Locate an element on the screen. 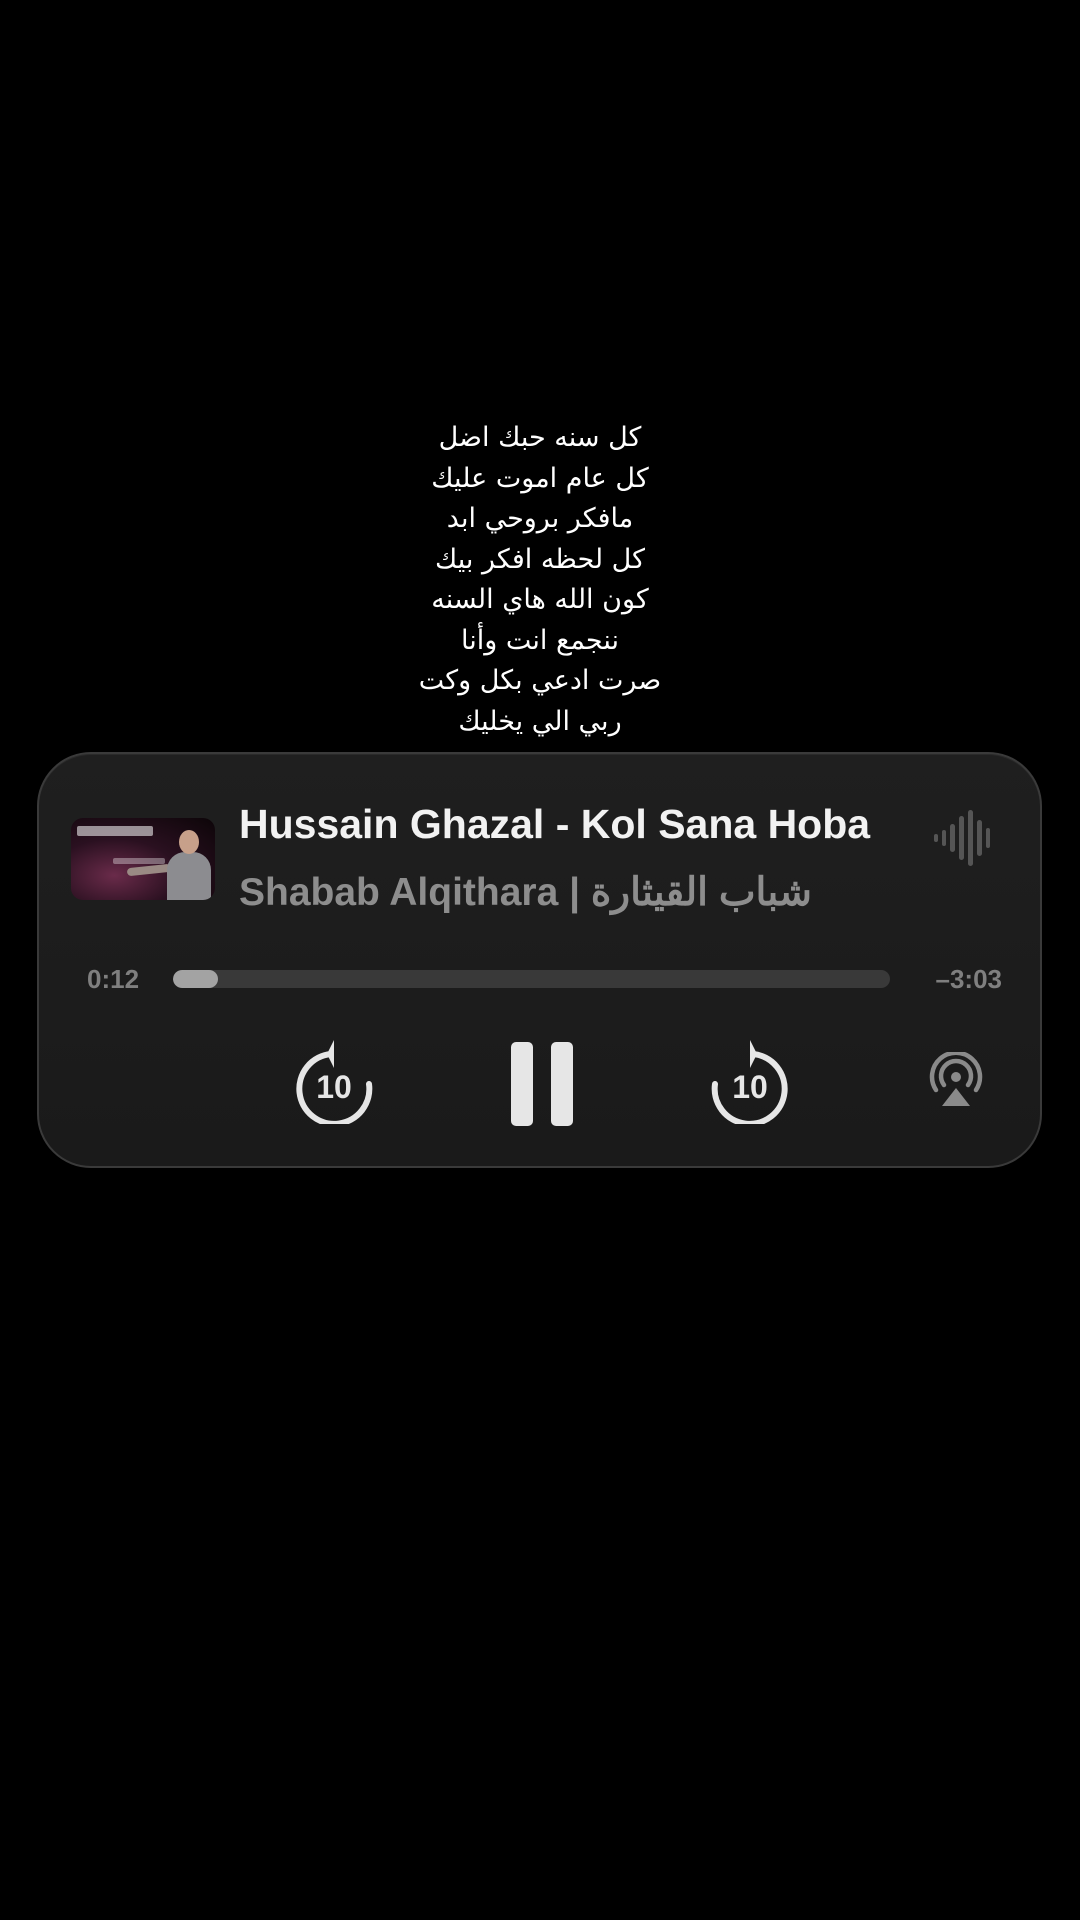 This screenshot has height=1920, width=1080. waveform-icon is located at coordinates (962, 838).